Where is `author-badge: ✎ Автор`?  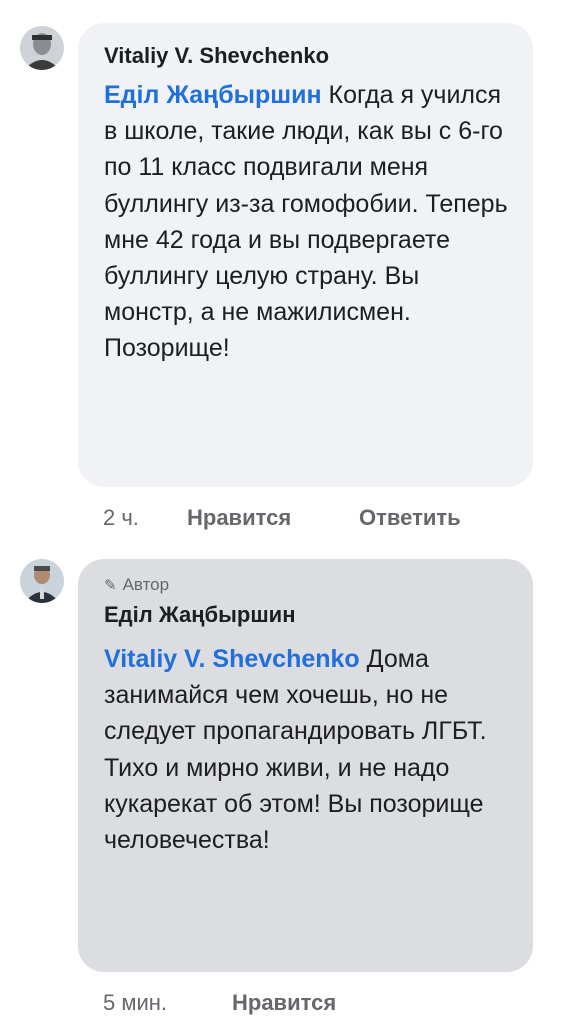 author-badge: ✎ Автор is located at coordinates (136, 585).